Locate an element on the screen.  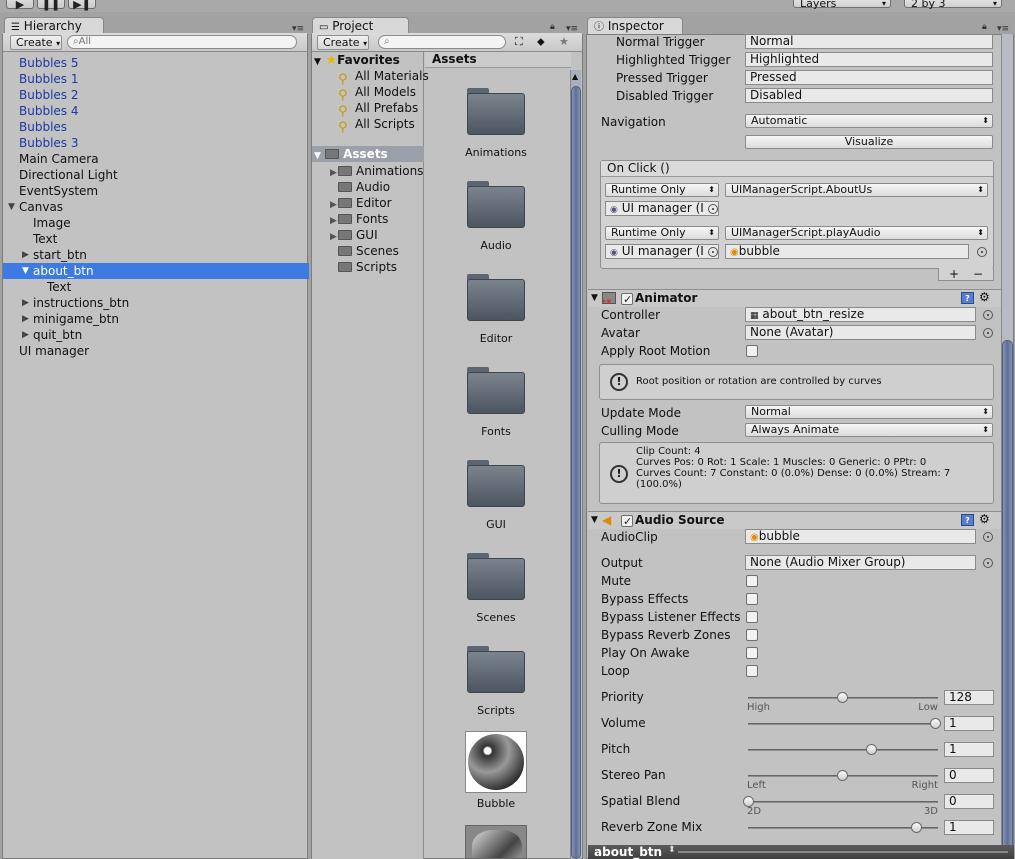
hierarchy-item: ▶ instructions_btn is located at coordinates (156, 303).